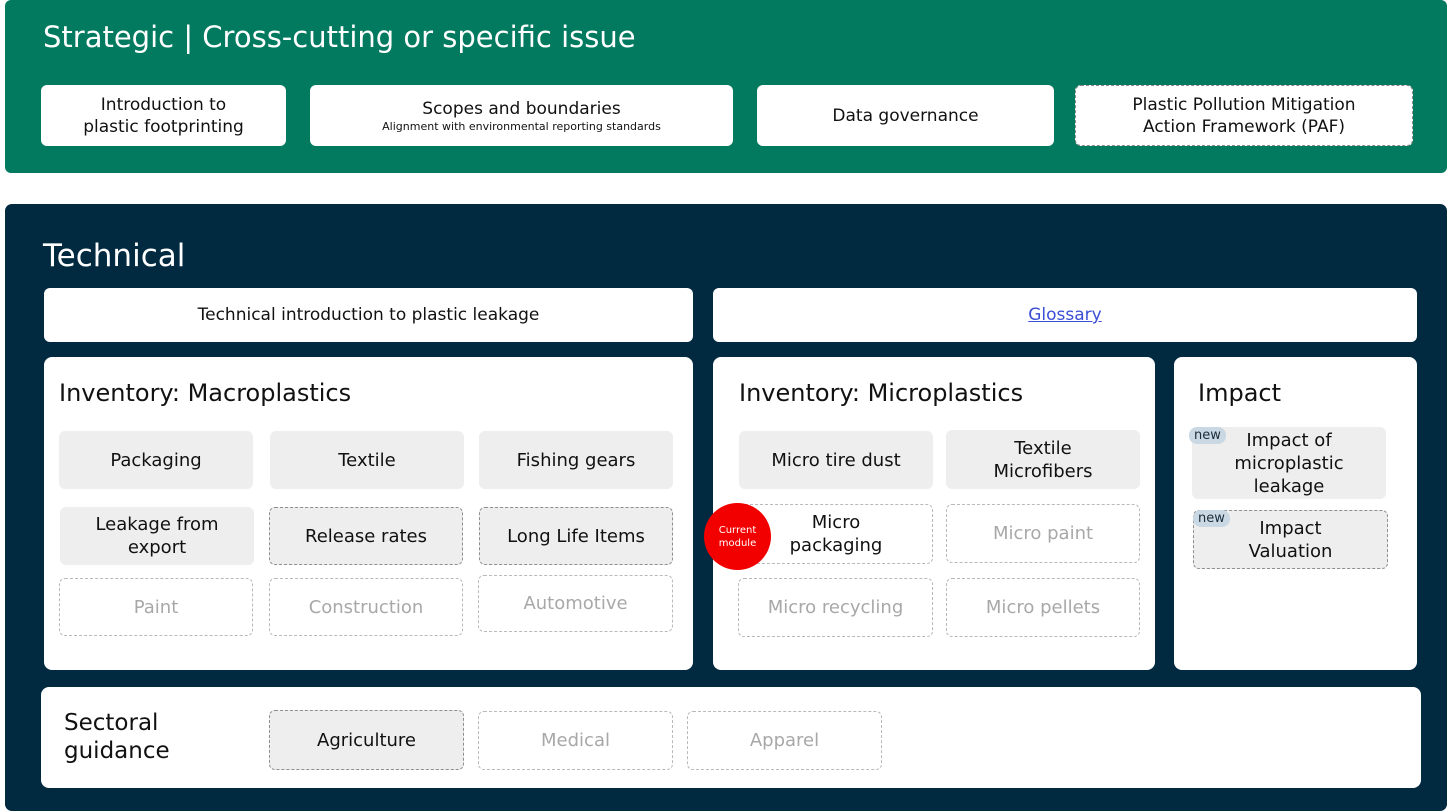 The height and width of the screenshot is (811, 1447). I want to click on micro-item-recycling: Micro recycling, so click(835, 607).